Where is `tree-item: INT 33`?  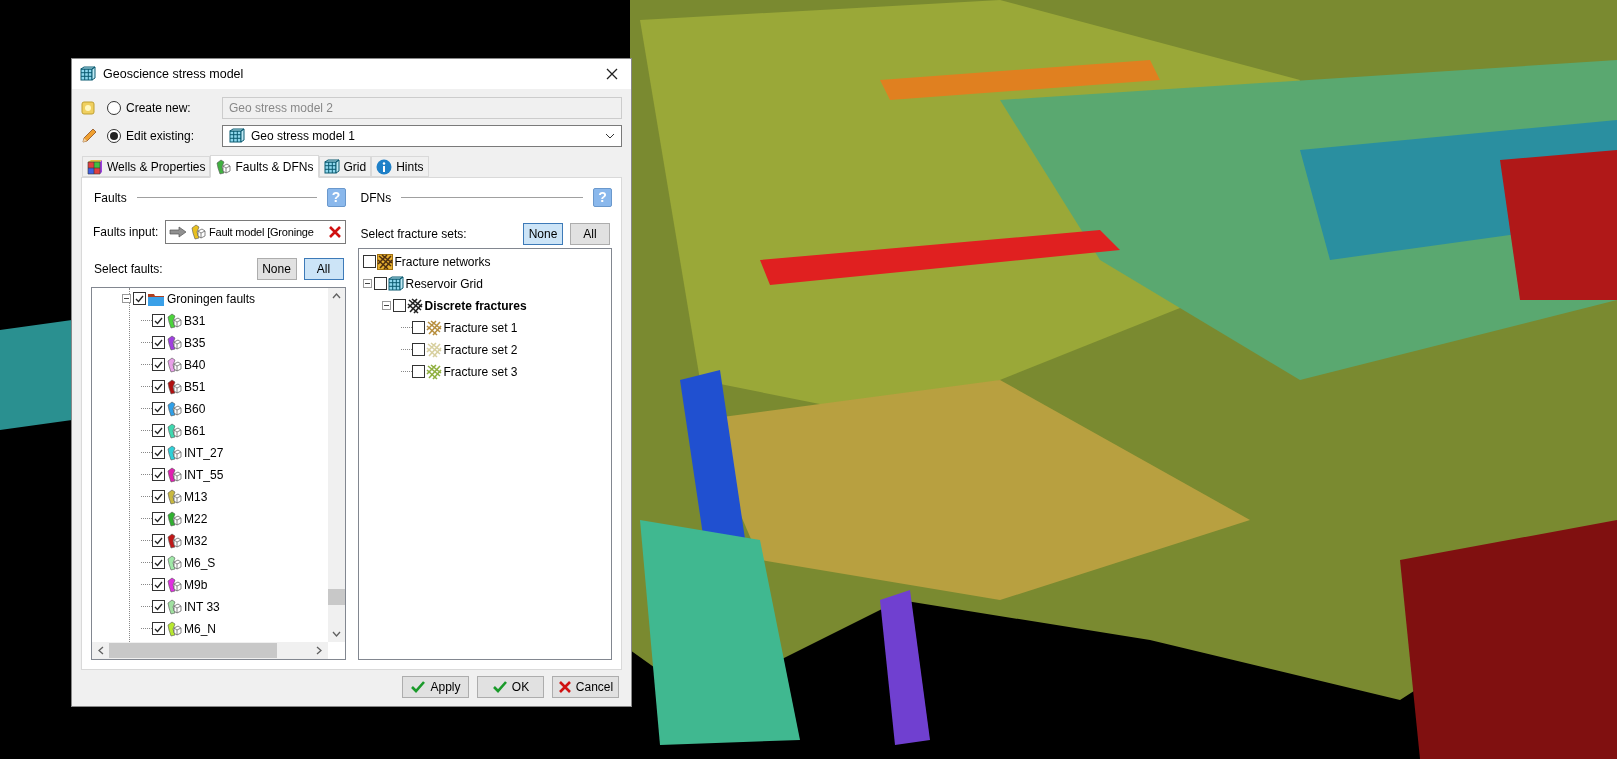 tree-item: INT 33 is located at coordinates (202, 606).